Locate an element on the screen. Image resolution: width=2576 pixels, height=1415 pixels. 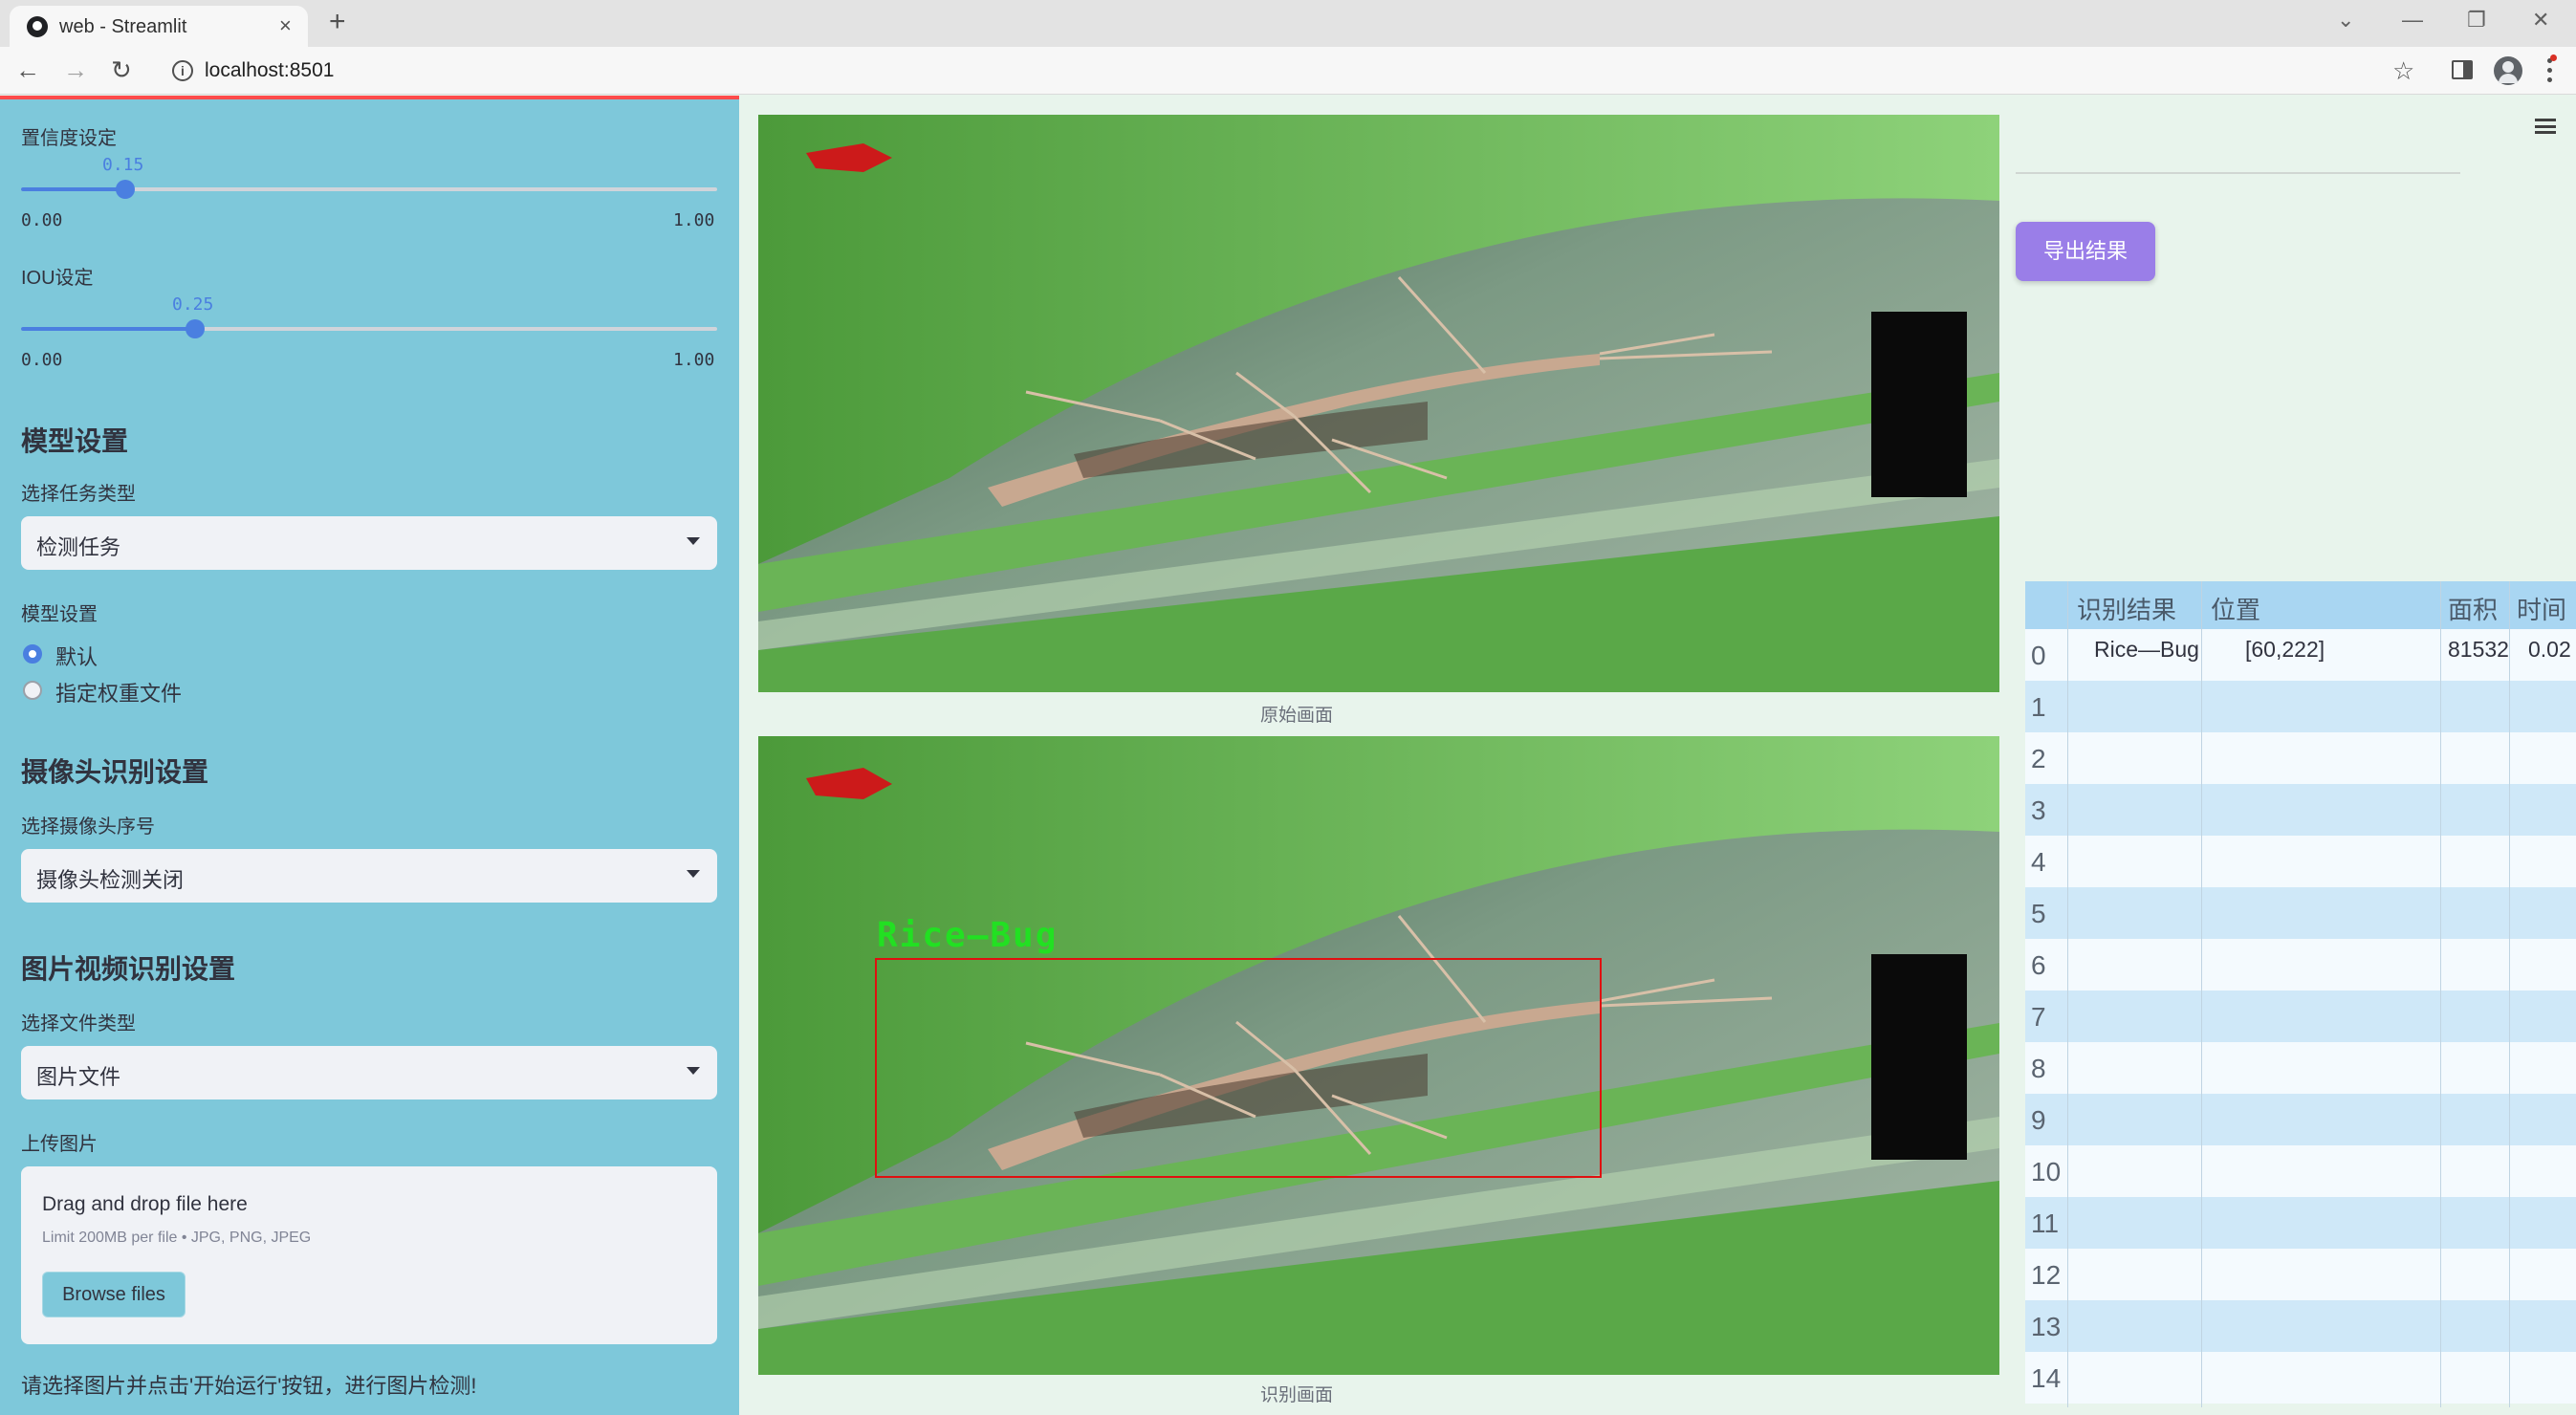
row-index: 0 is located at coordinates (2039, 655).